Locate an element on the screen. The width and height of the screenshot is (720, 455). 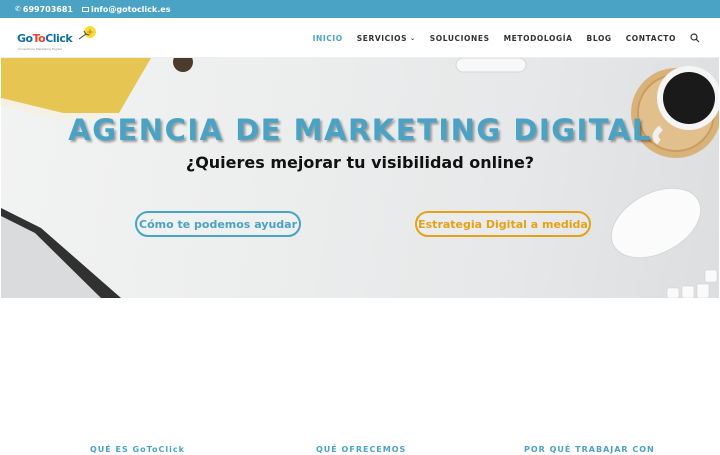
phone-number: 699703681 is located at coordinates (48, 9).